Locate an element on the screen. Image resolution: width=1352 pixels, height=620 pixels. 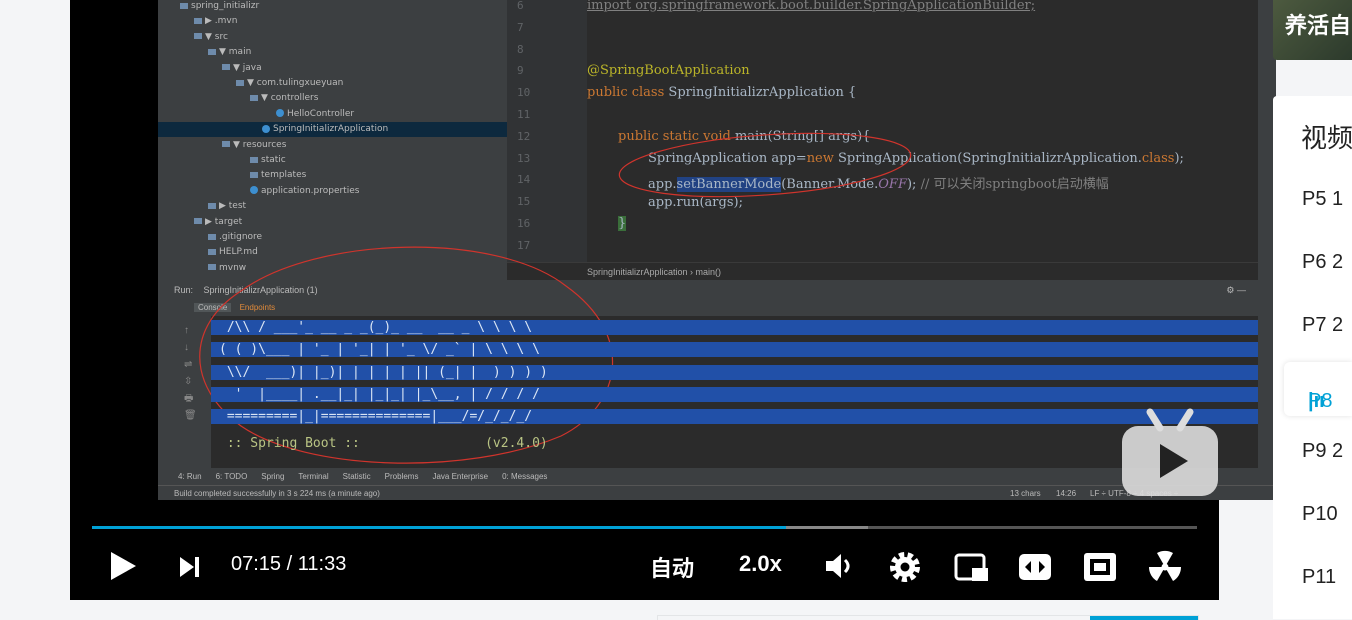
comment-input-strip is located at coordinates (928, 617).